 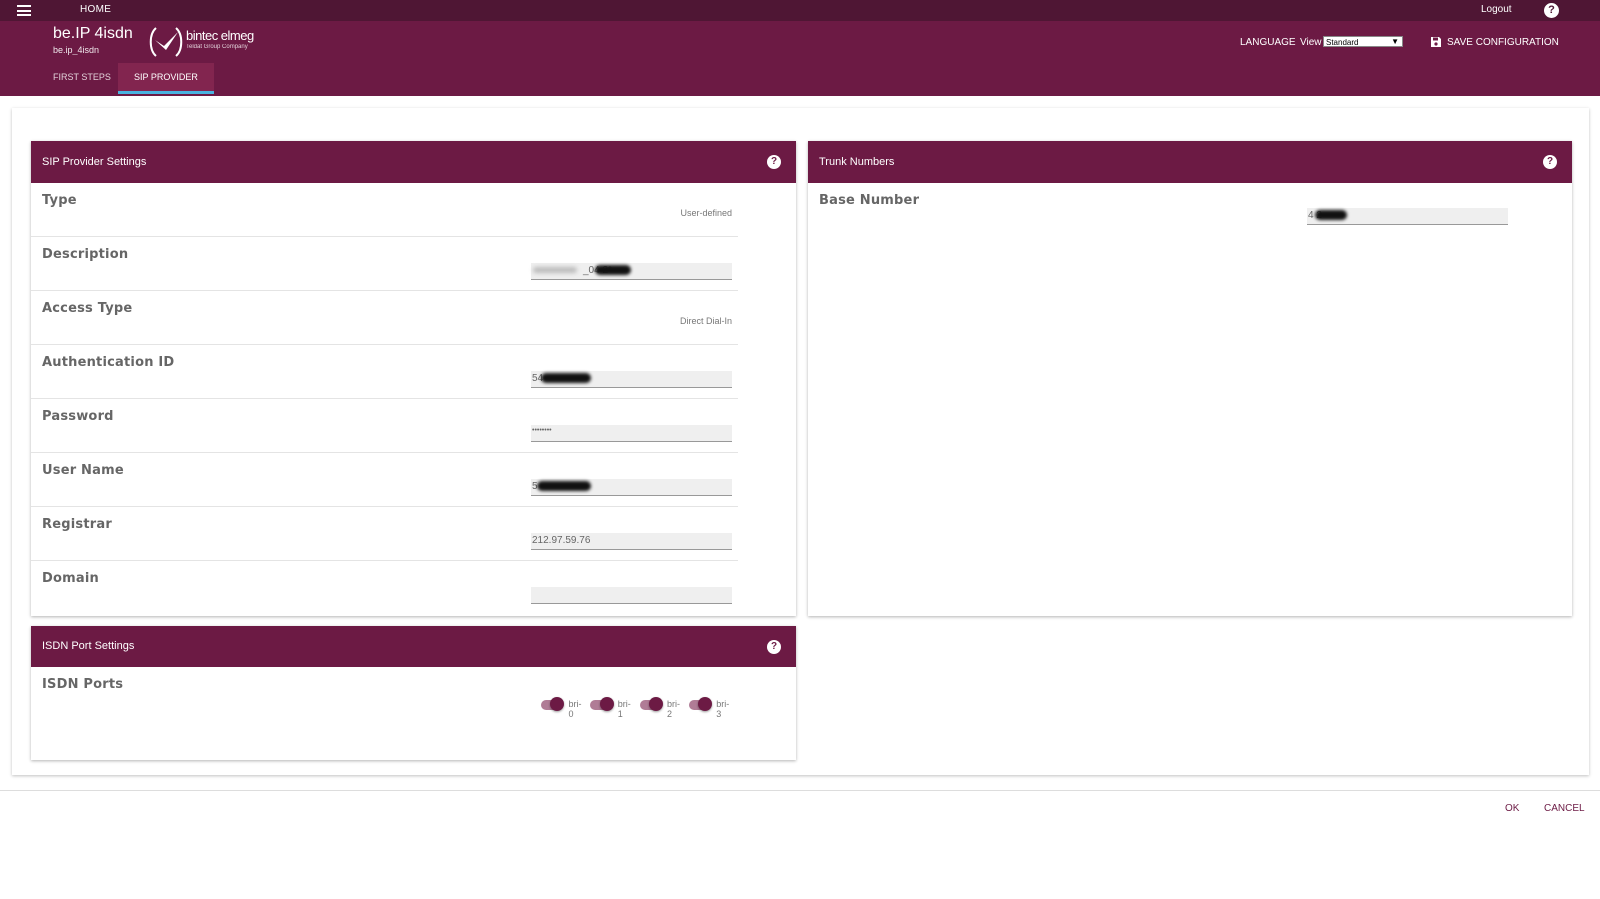 I want to click on field-label: User Name, so click(x=83, y=470).